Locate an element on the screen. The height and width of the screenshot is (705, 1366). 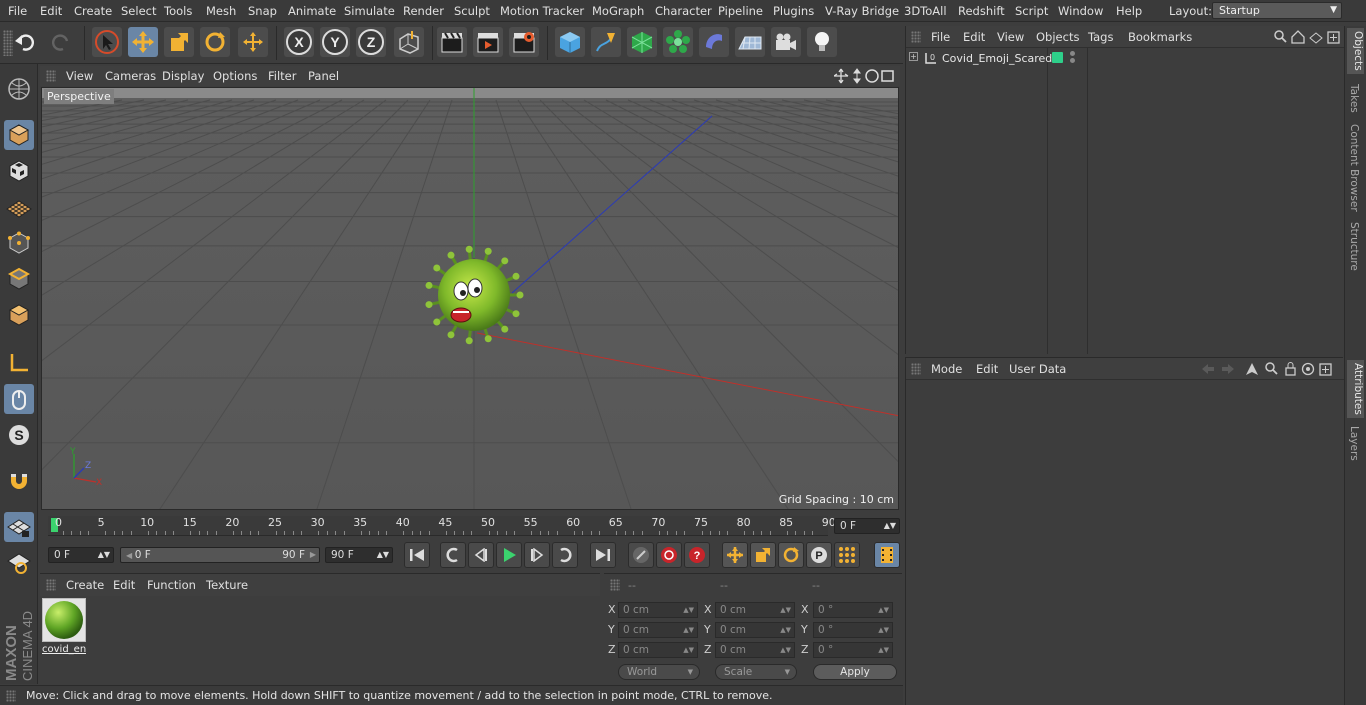
menu-create: Create is located at coordinates (93, 11).